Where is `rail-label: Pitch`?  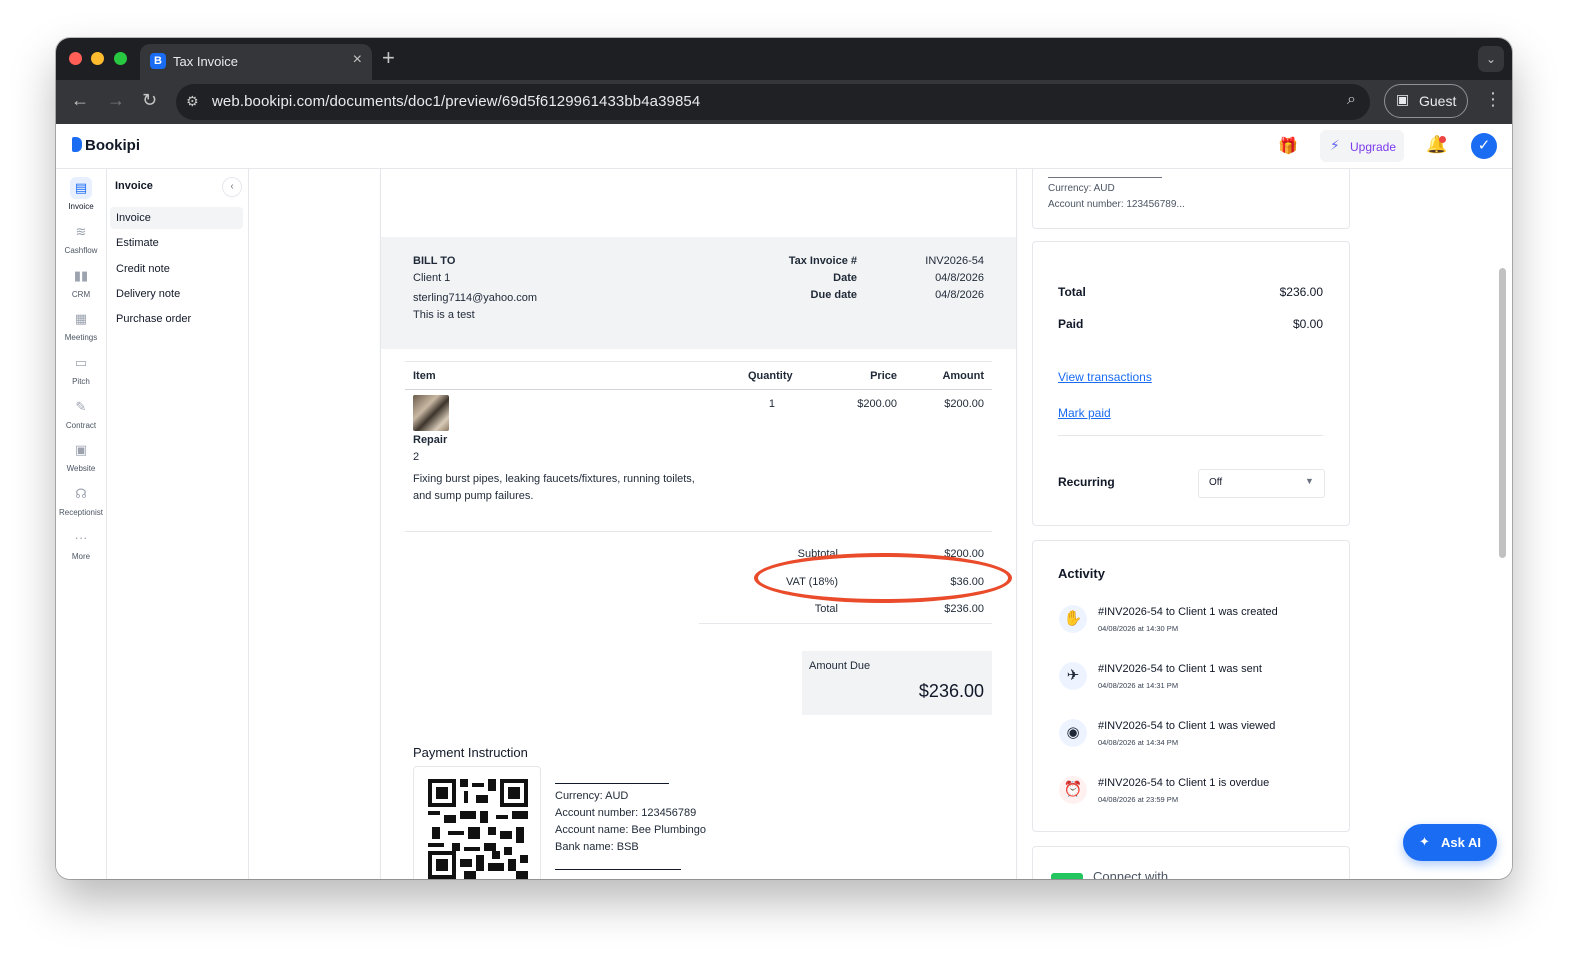
rail-label: Pitch is located at coordinates (81, 381).